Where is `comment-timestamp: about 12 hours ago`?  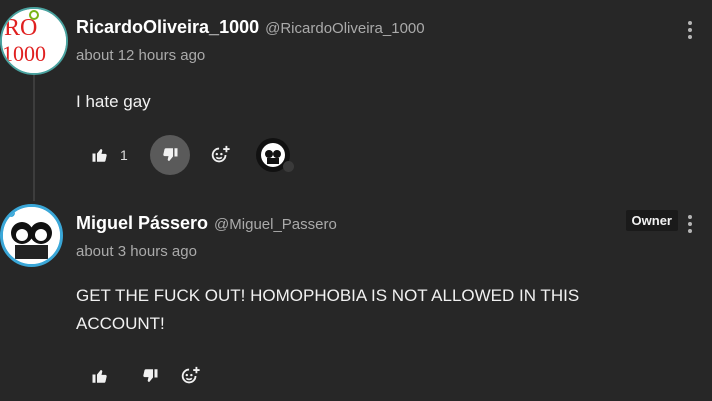
comment-timestamp: about 12 hours ago is located at coordinates (141, 55).